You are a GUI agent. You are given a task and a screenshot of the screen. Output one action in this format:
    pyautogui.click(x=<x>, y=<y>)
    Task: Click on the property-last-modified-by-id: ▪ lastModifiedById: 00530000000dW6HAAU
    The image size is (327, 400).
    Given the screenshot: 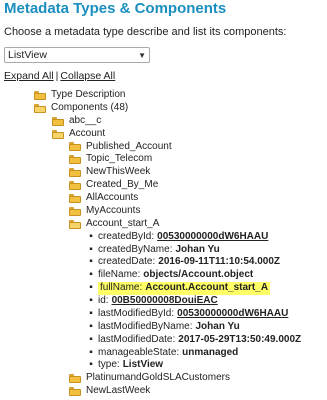 What is the action you would take?
    pyautogui.click(x=187, y=314)
    